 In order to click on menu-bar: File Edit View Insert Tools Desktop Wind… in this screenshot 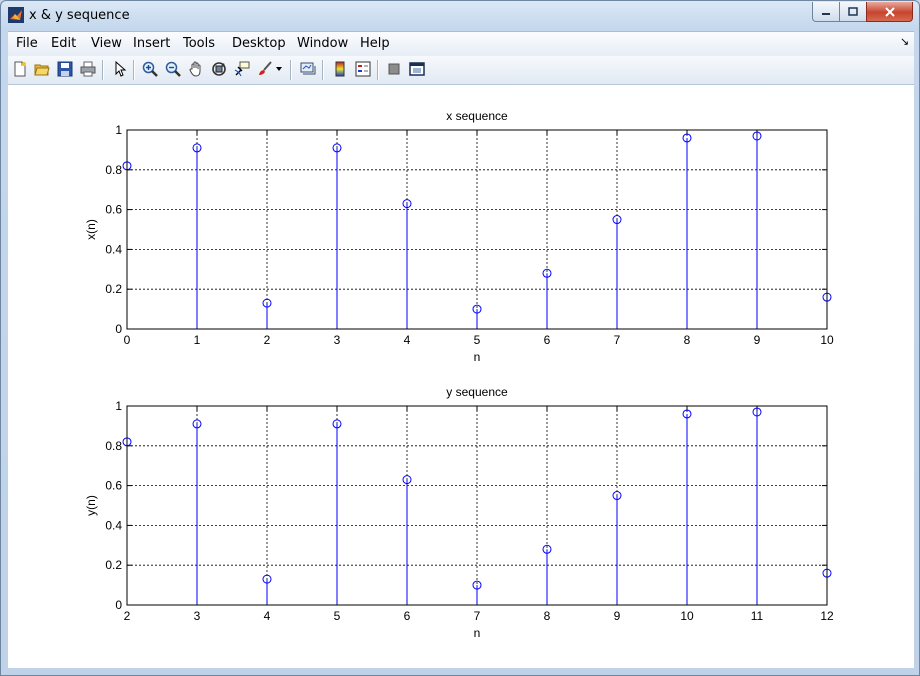, I will do `click(461, 43)`.